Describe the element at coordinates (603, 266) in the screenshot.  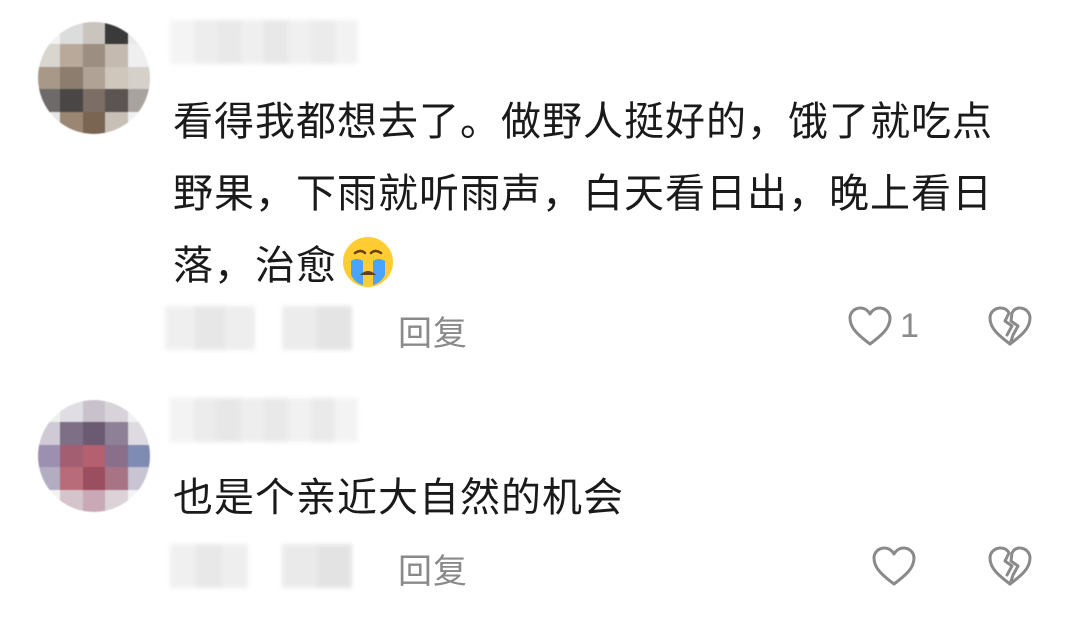
I see `comment-line: 落，治愈` at that location.